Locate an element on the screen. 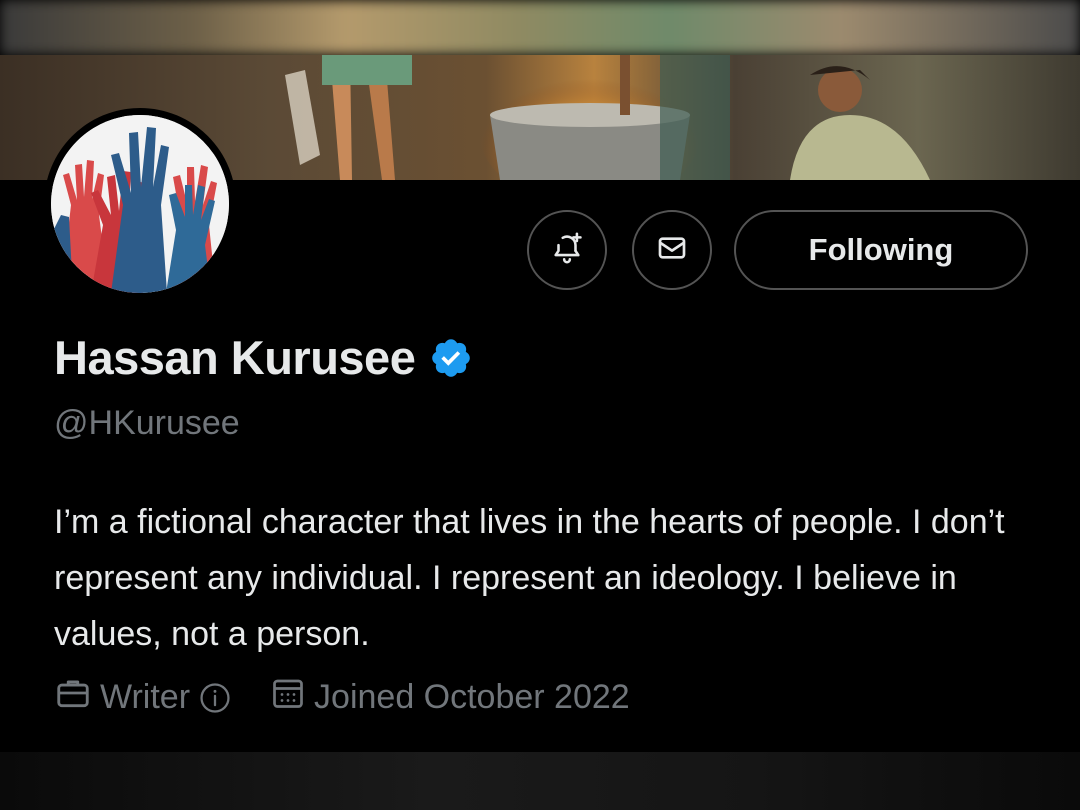  profile-meta: Writer Joined October 2022 is located at coordinates (342, 697).